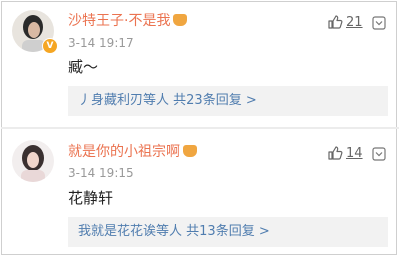  What do you see at coordinates (130, 231) in the screenshot?
I see `reply-names: 我就是花花诶等人` at bounding box center [130, 231].